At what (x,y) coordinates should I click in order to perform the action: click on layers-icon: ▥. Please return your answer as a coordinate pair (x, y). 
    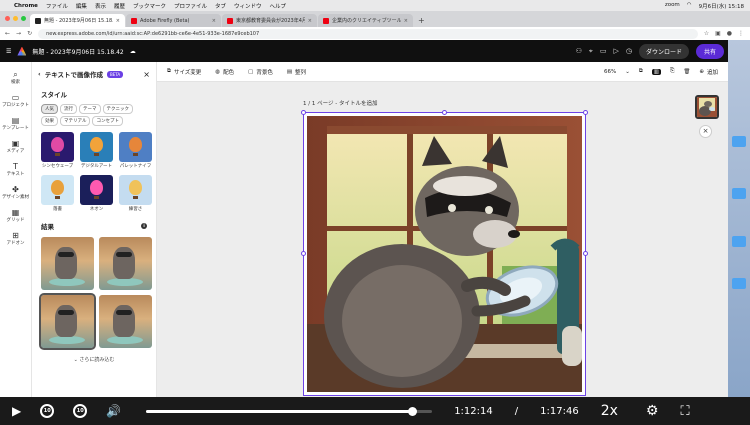
    Looking at the image, I should click on (656, 71).